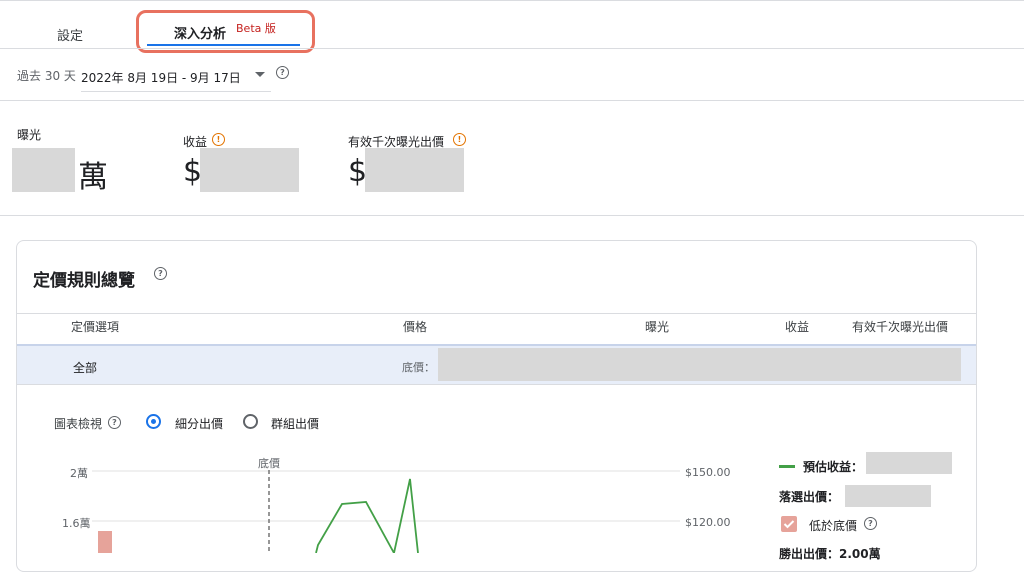 Image resolution: width=1024 pixels, height=572 pixels. I want to click on help-icon: ?, so click(870, 523).